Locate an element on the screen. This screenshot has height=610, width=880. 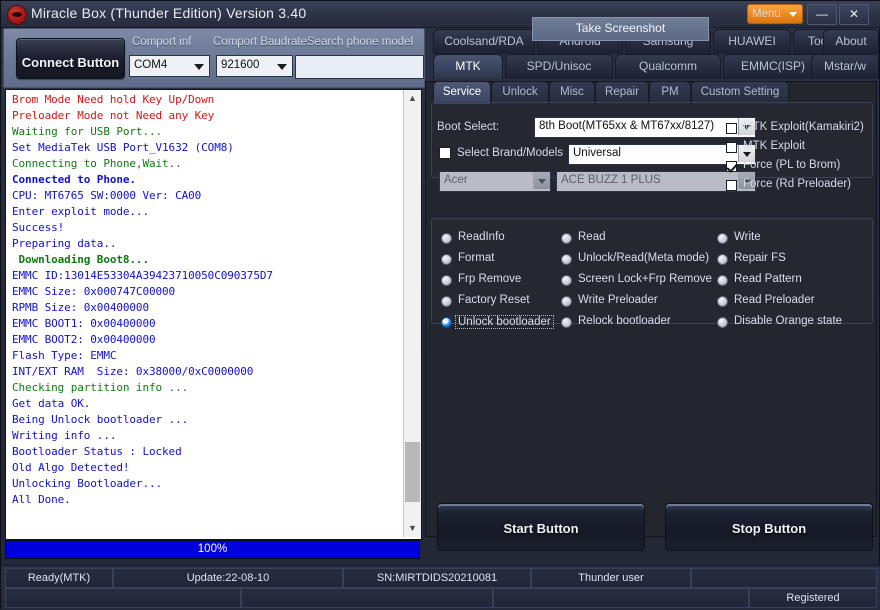
radio-write is located at coordinates (722, 238).